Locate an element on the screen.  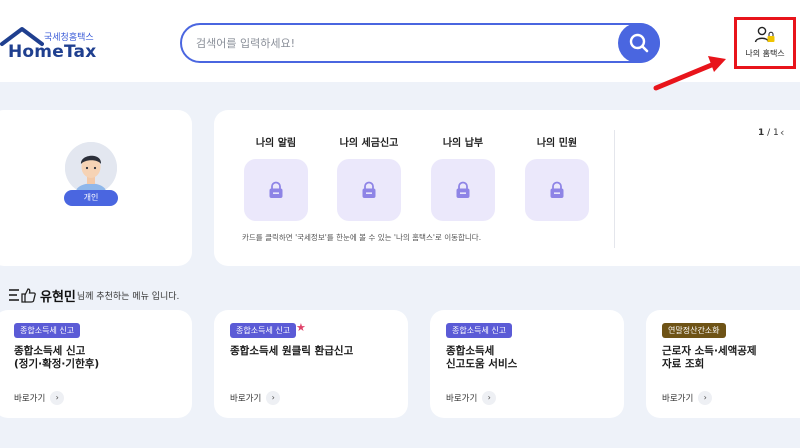
recommend-user-name: 유현민 is located at coordinates (58, 297).